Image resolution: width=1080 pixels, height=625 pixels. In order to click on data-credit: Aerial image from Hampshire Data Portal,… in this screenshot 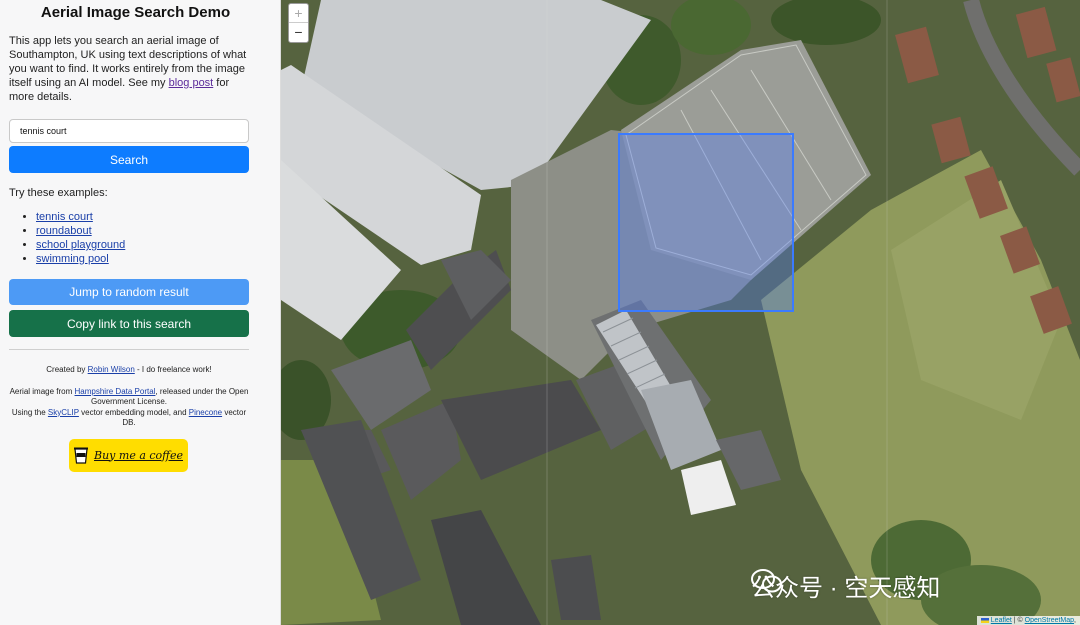, I will do `click(129, 408)`.